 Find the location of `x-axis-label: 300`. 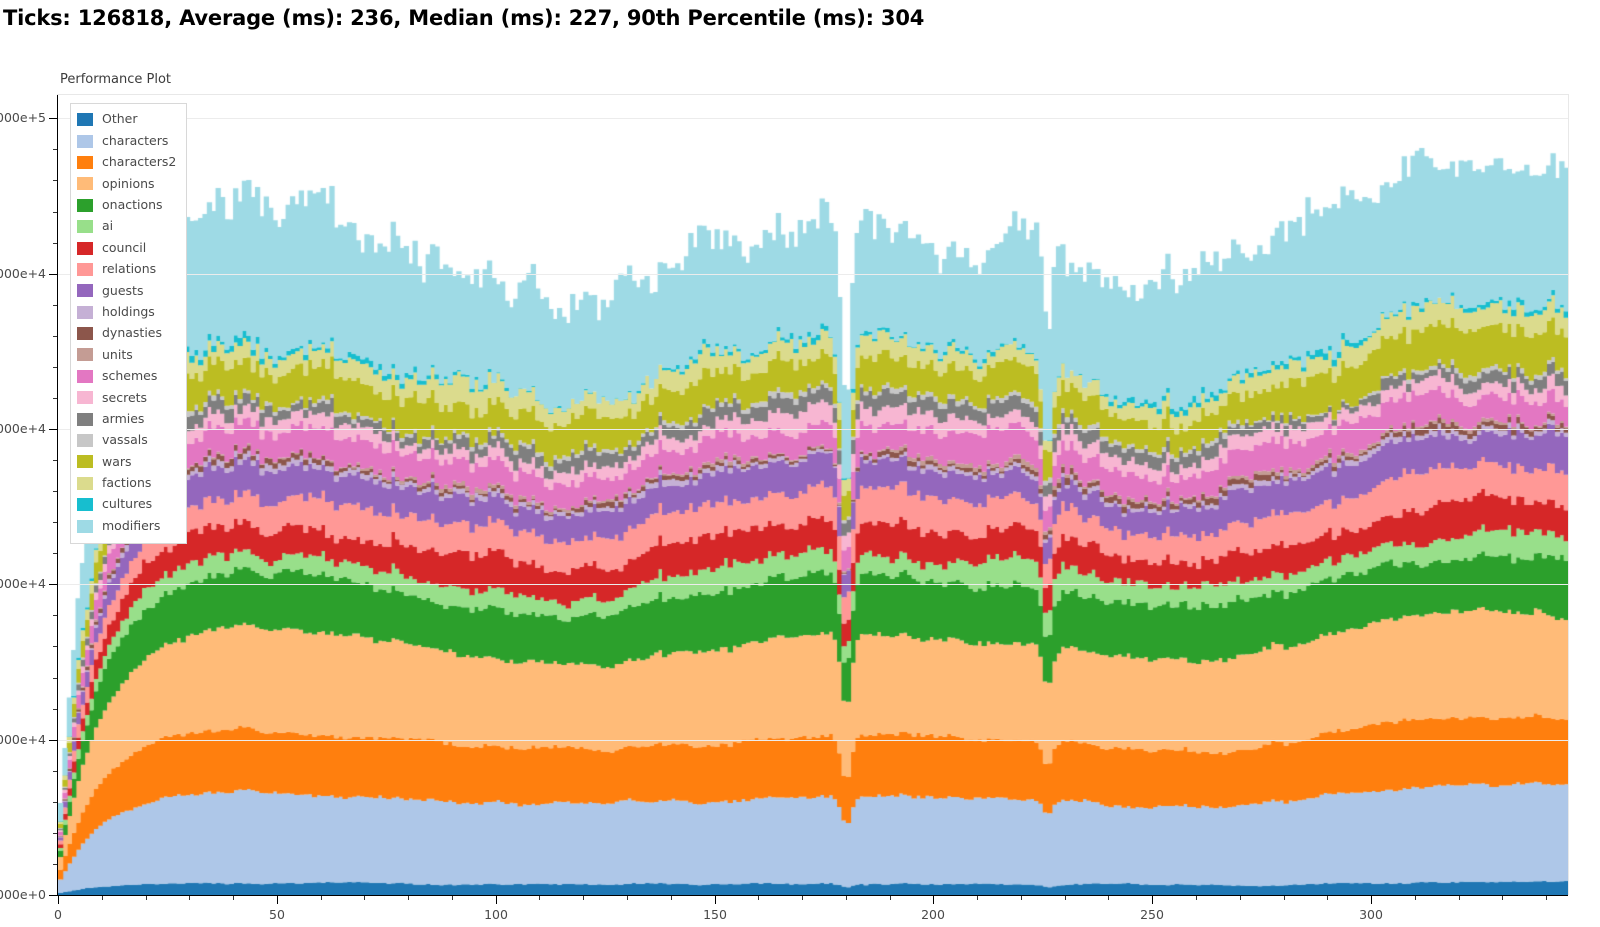

x-axis-label: 300 is located at coordinates (1371, 914).